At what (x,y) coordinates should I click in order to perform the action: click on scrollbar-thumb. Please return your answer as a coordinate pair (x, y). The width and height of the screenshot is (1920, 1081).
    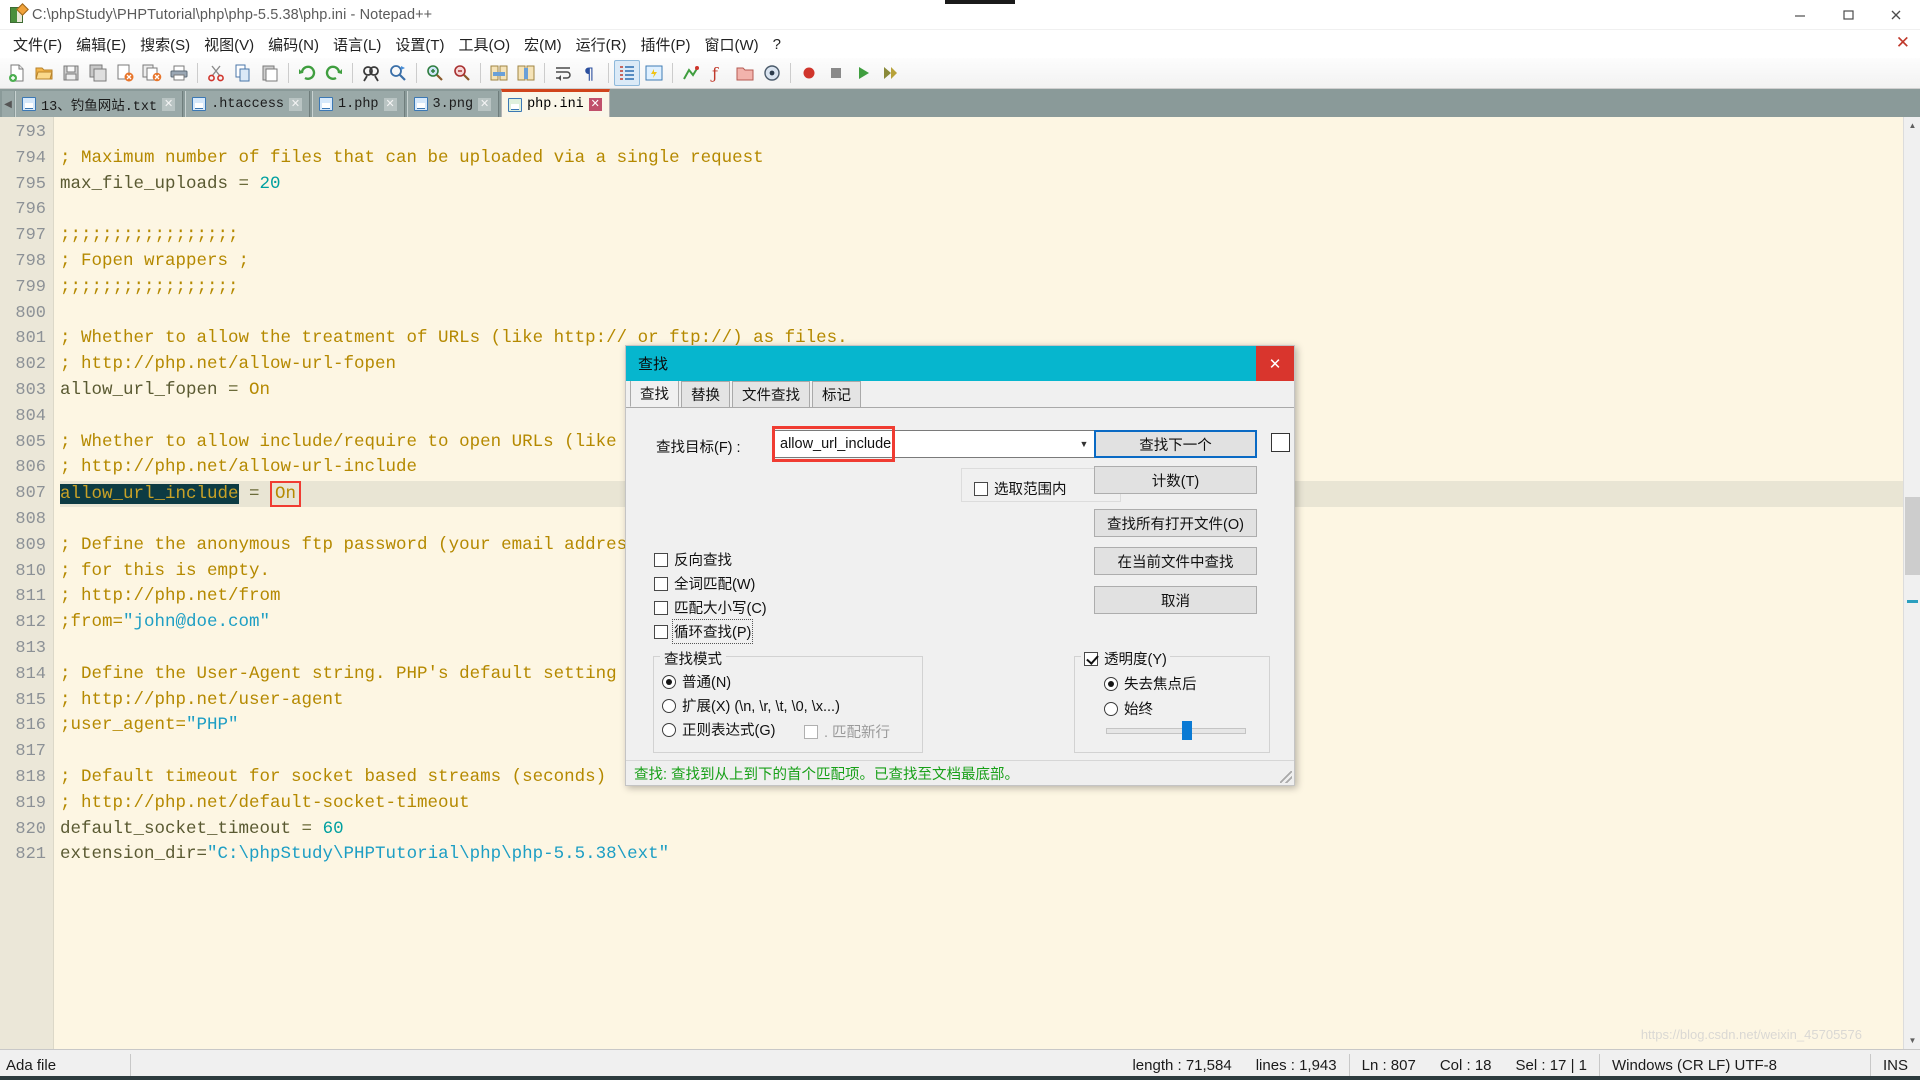
    Looking at the image, I should click on (1912, 536).